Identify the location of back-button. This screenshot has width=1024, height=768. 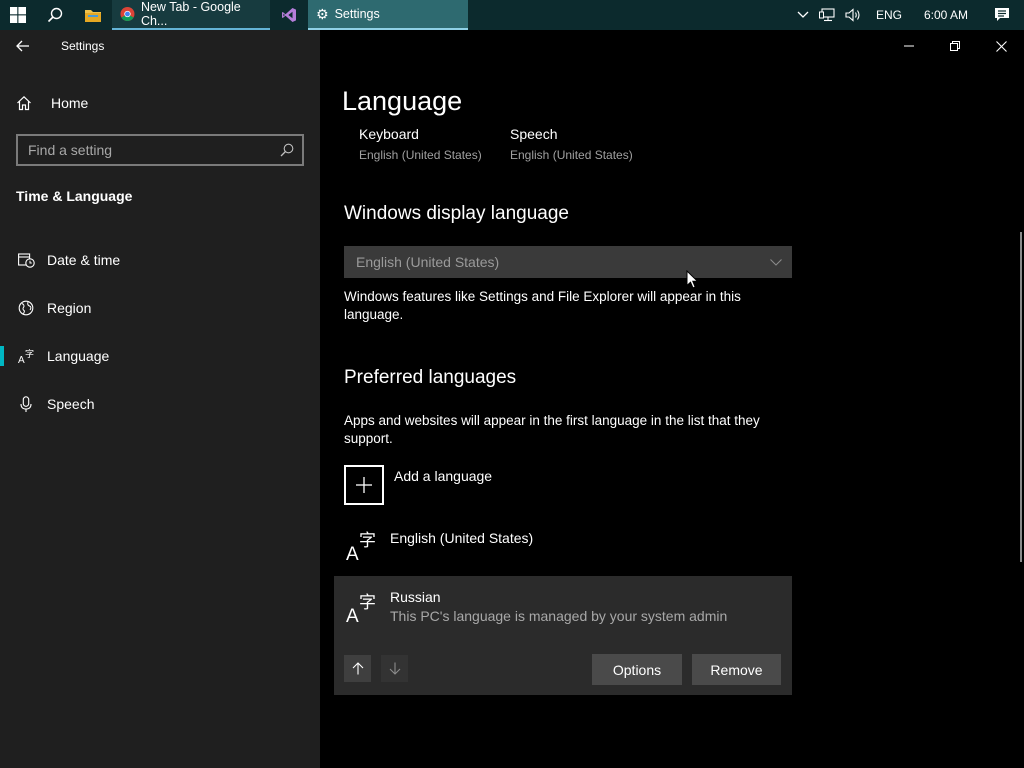
(23, 46).